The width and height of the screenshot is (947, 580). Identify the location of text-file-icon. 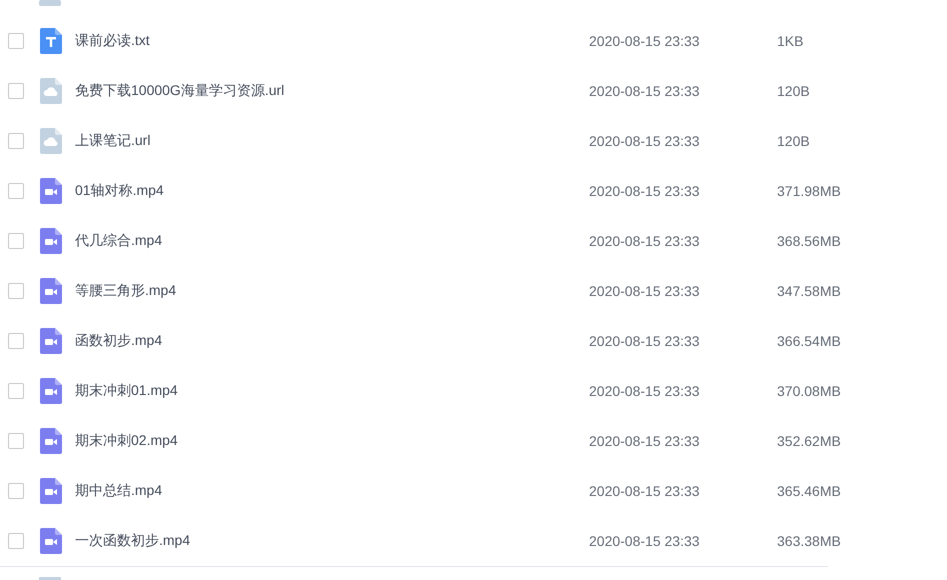
(51, 41).